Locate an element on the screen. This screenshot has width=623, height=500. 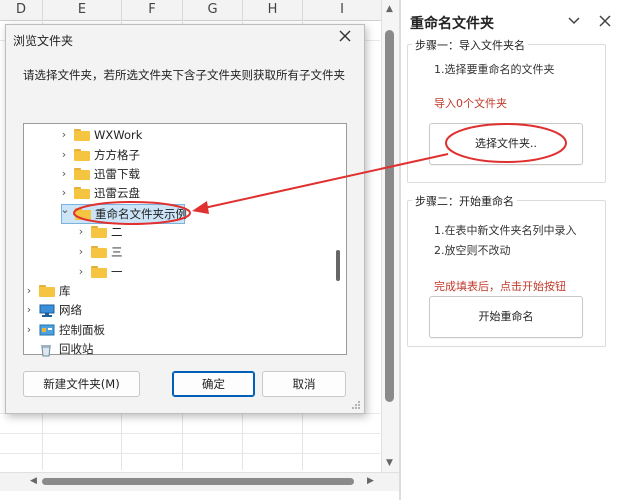
step2-line2: 2.放空则不改动 is located at coordinates (472, 250).